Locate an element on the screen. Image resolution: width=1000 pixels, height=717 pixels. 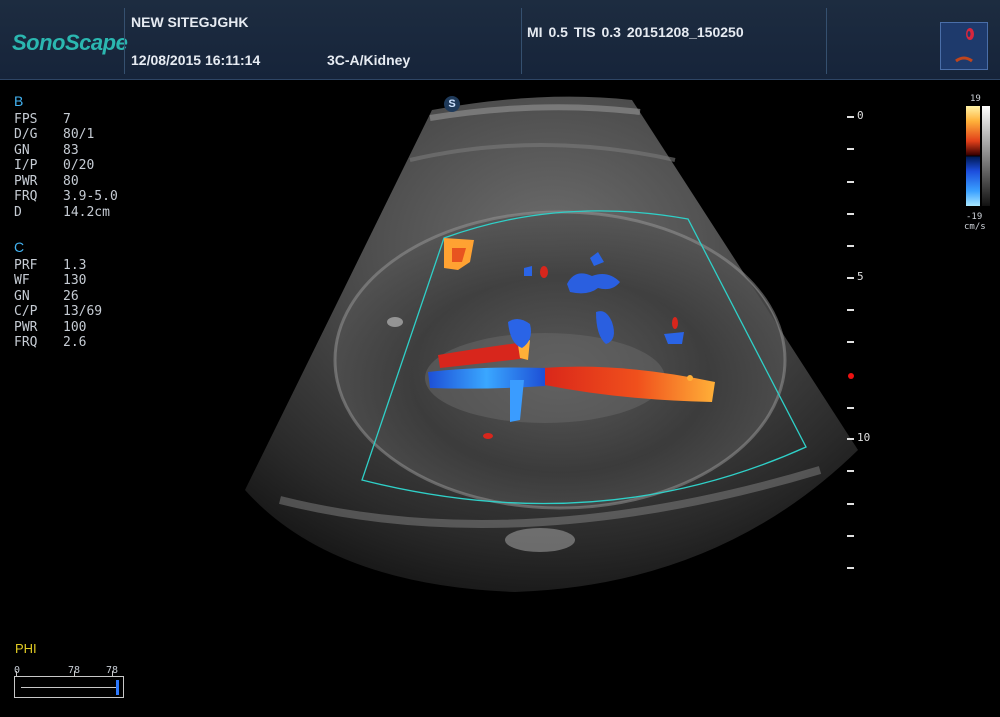
phi-label: PHI is located at coordinates (26, 648).